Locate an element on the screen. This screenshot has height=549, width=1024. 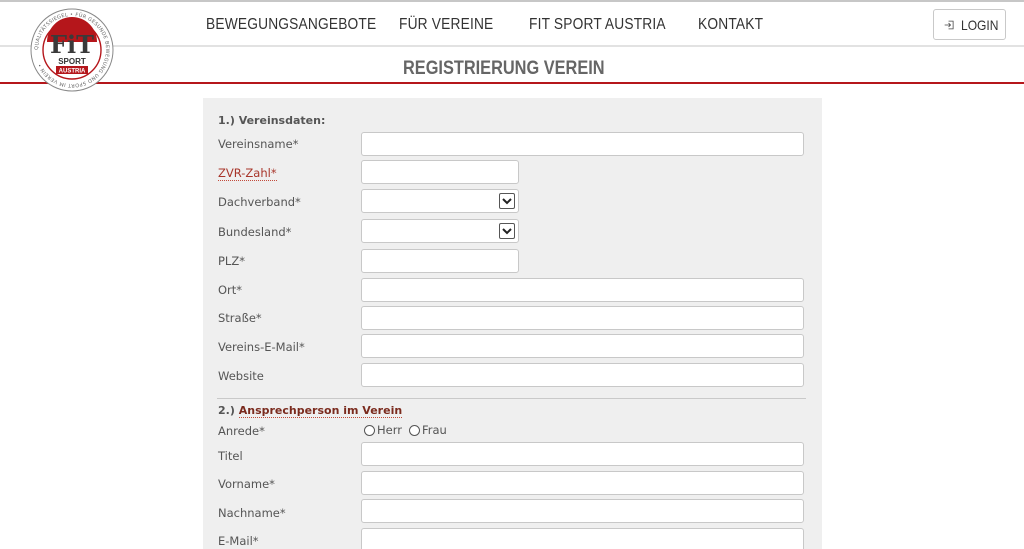
section-ansprechperson-title: 2.) Ansprechperson im Verein is located at coordinates (310, 411).